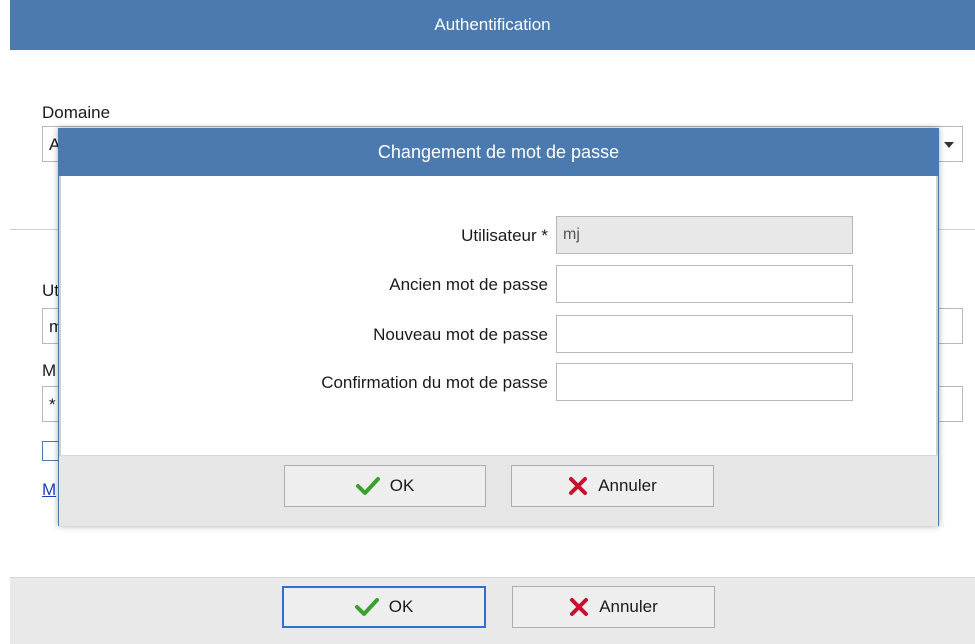 Image resolution: width=975 pixels, height=644 pixels. What do you see at coordinates (460, 334) in the screenshot?
I see `new-password-label: Nouveau mot de passe` at bounding box center [460, 334].